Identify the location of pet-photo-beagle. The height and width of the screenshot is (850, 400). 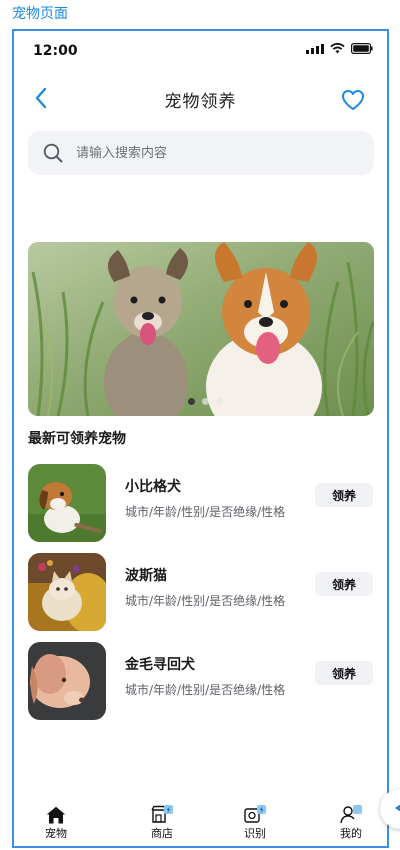
(67, 503).